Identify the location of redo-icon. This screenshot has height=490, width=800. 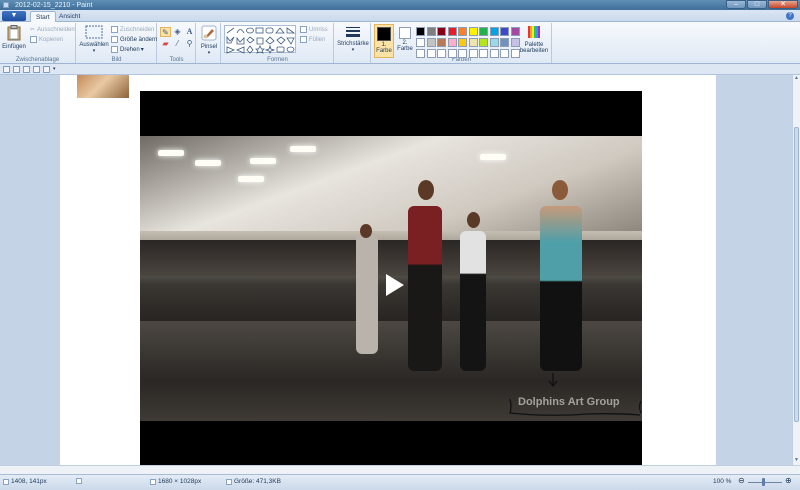
(26, 69).